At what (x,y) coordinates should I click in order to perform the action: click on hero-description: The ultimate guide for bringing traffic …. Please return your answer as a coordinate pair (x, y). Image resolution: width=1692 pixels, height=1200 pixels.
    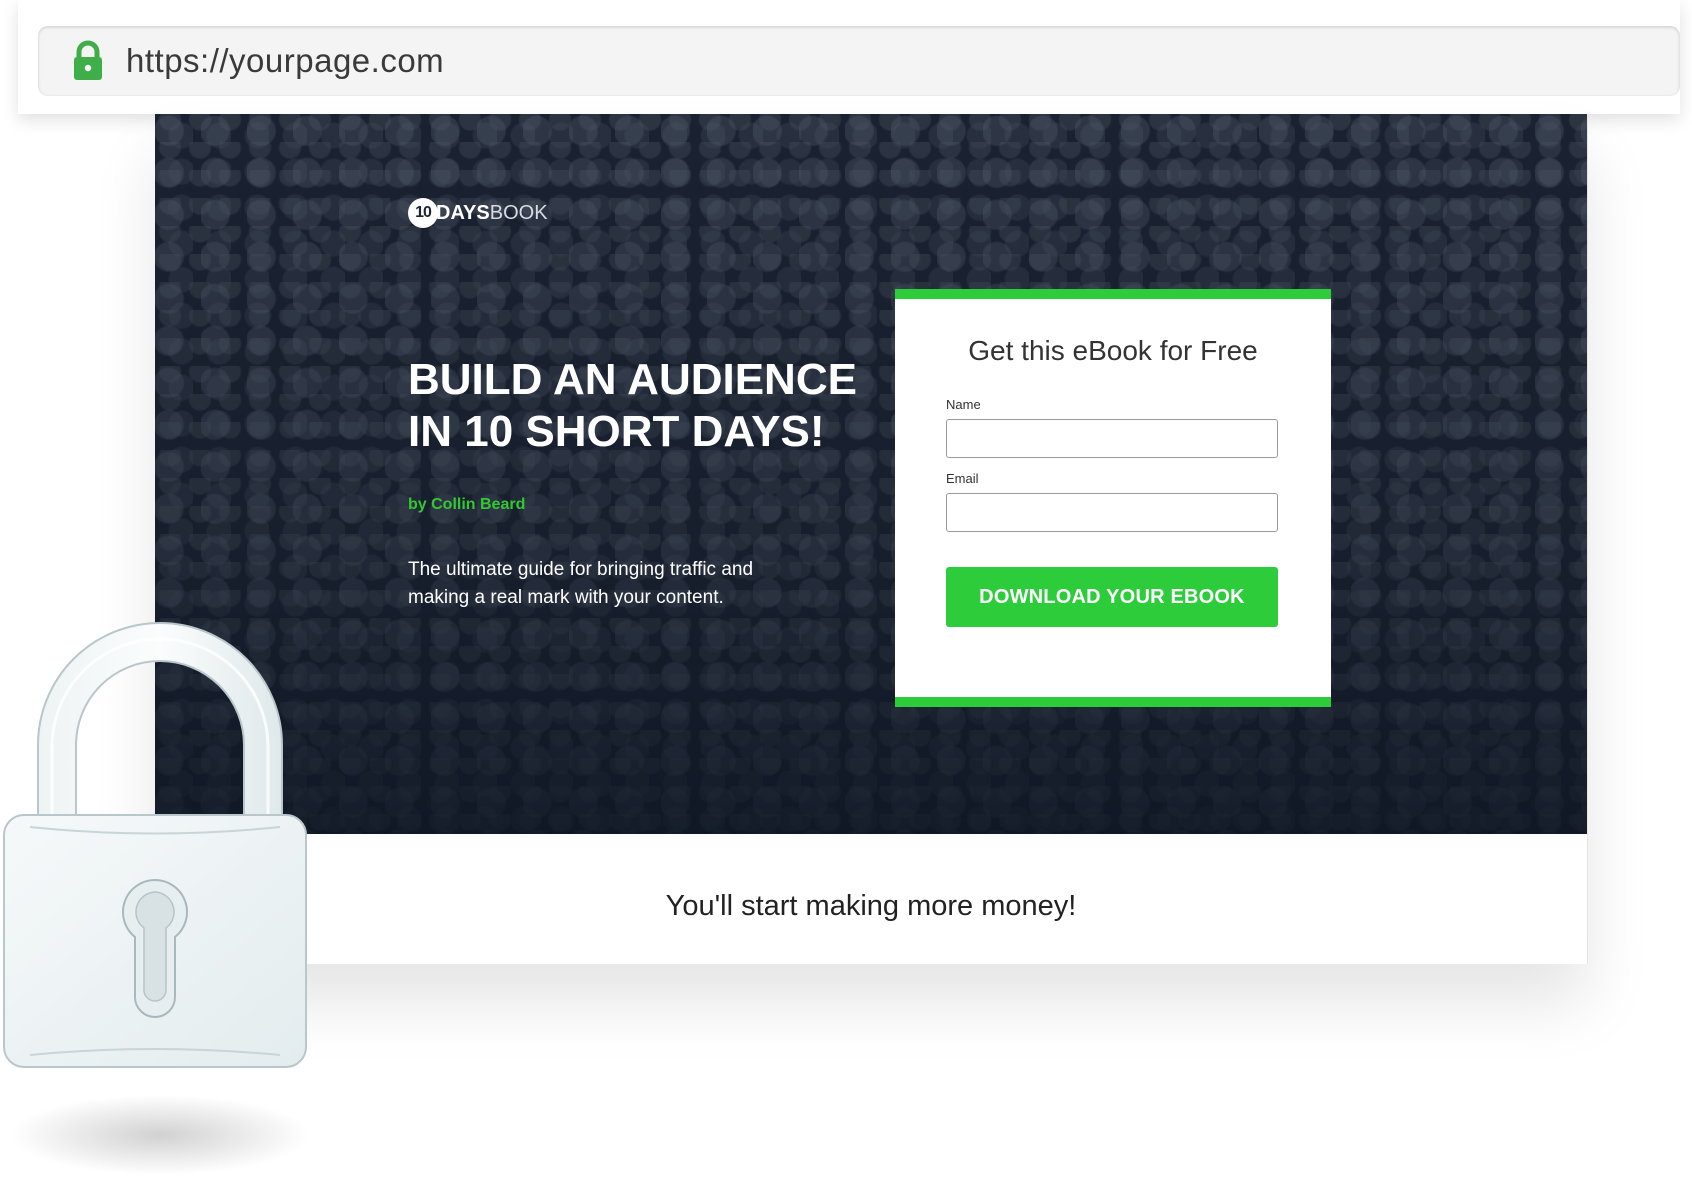
    Looking at the image, I should click on (581, 583).